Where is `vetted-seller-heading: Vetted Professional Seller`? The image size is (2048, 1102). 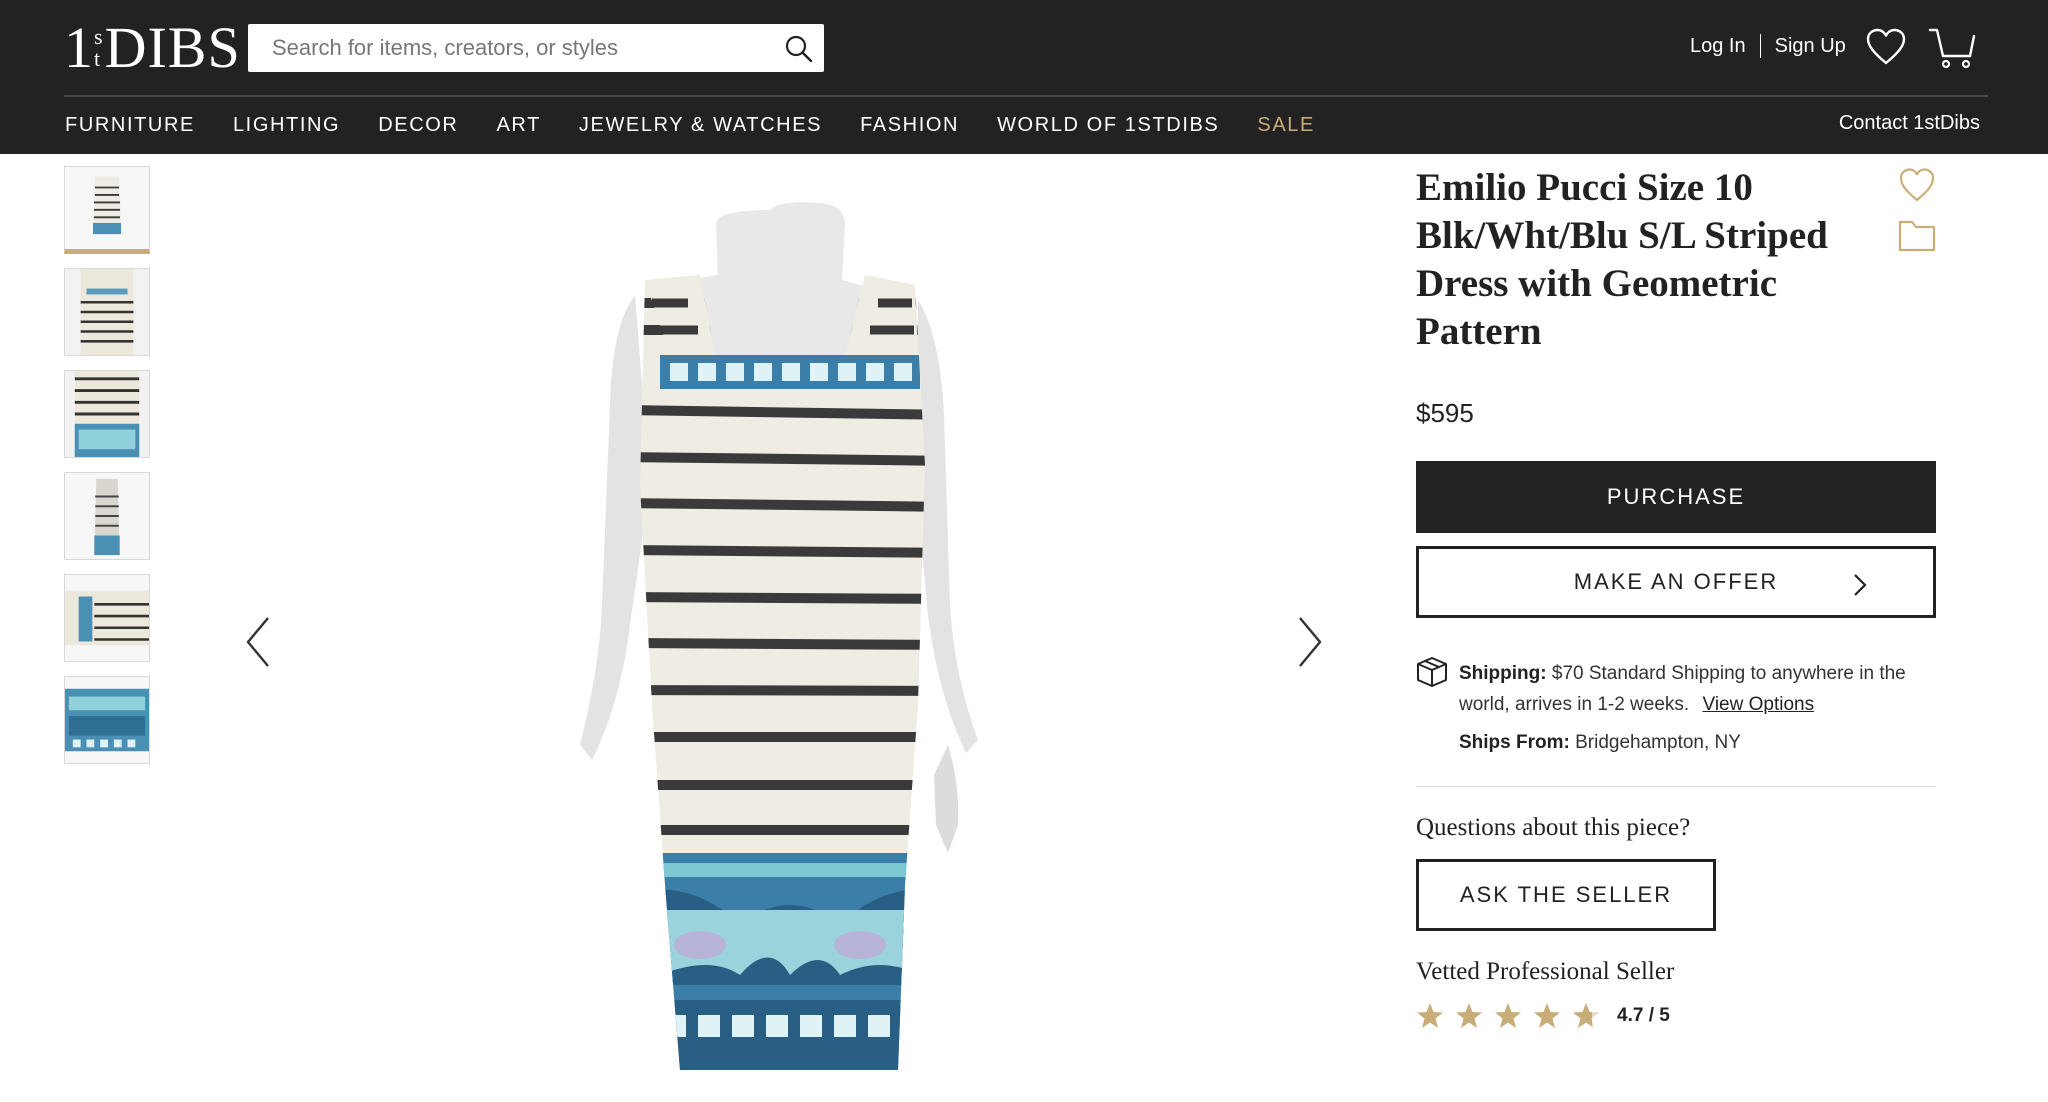
vetted-seller-heading: Vetted Professional Seller is located at coordinates (1545, 971).